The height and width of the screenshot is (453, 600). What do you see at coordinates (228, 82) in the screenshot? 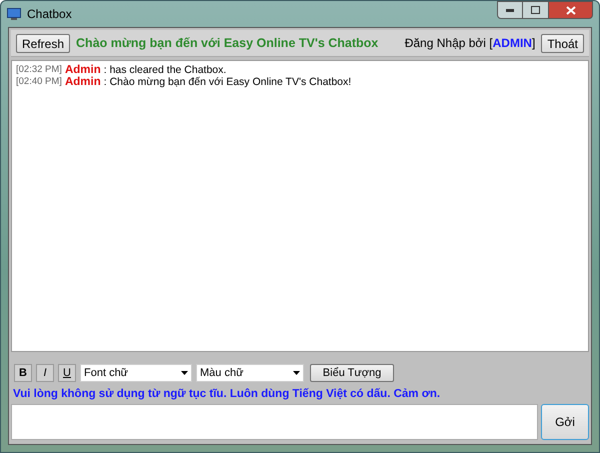
I see `message-text: : Chào mừng bạn đến với Easy Online TV's Chatbox!` at bounding box center [228, 82].